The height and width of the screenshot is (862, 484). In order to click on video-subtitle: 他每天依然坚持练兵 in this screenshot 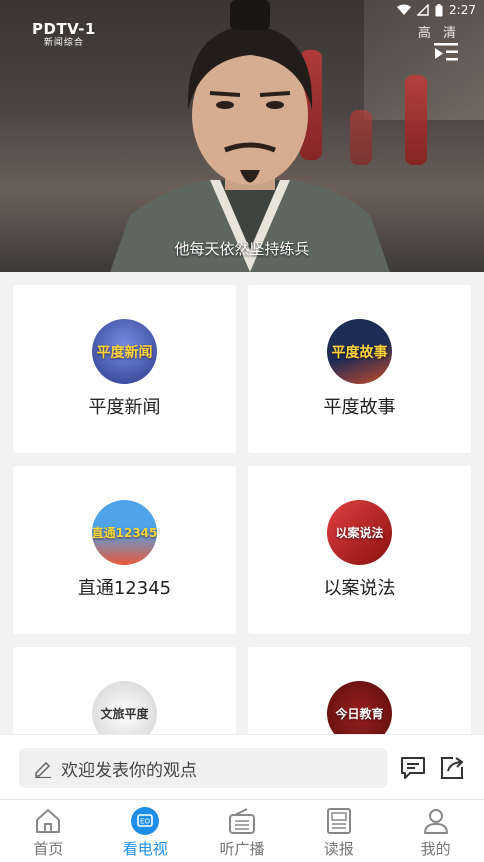, I will do `click(242, 249)`.